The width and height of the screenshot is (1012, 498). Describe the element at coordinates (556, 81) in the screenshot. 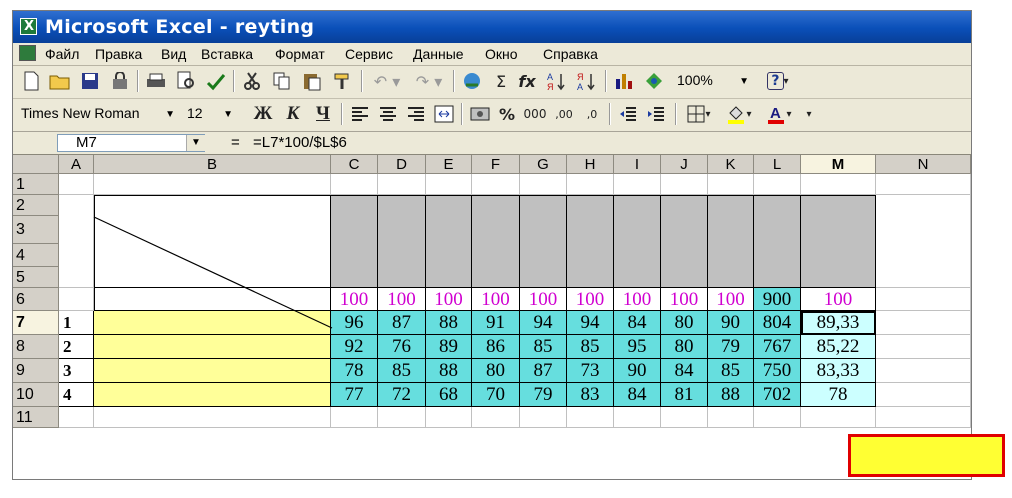

I see `sort-ascending-icon: АЯ` at that location.